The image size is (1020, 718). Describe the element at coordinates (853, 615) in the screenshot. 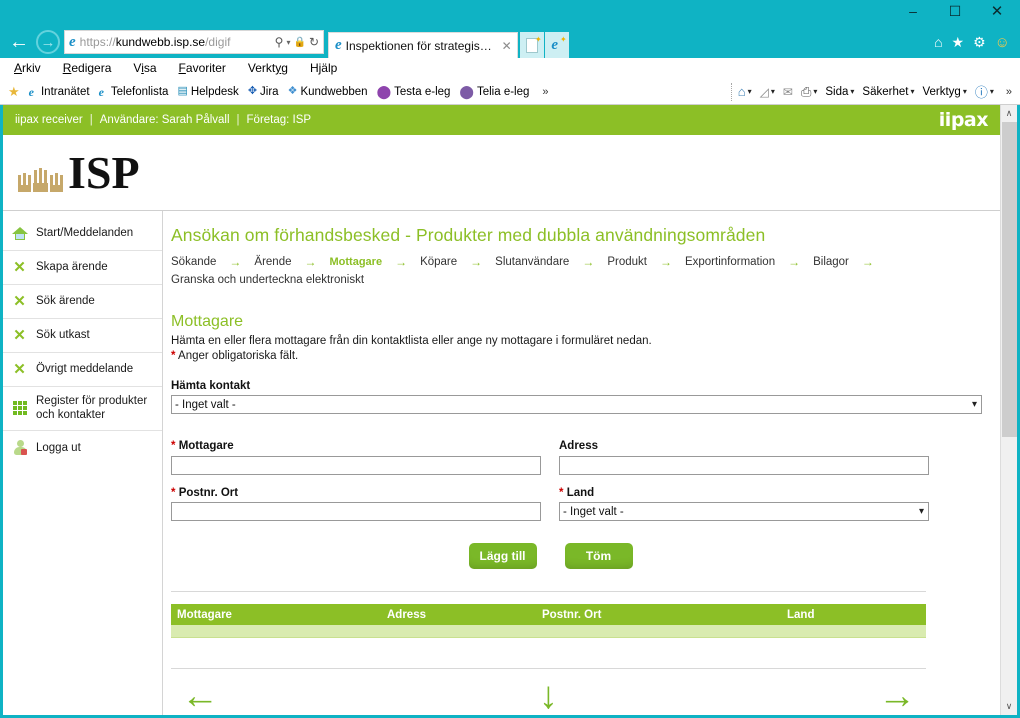

I see `column-land: Land` at that location.